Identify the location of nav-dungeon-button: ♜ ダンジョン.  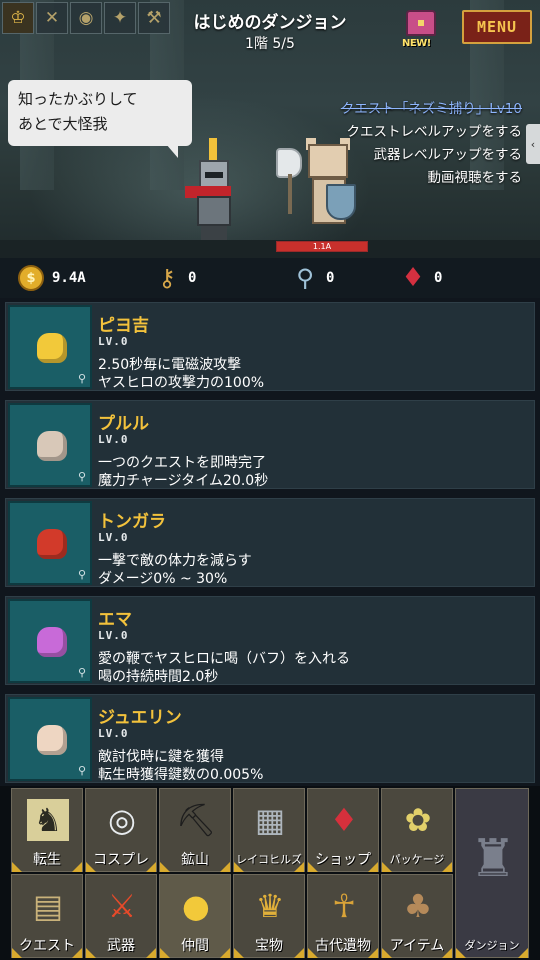
(492, 873).